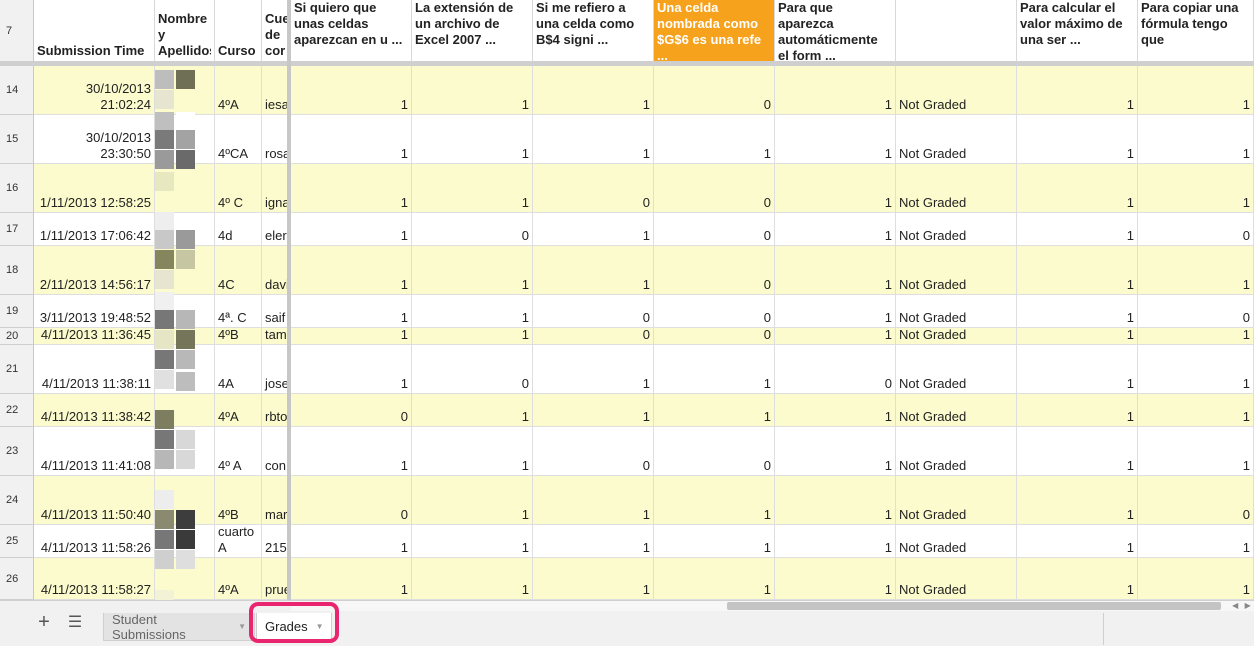  I want to click on tab-student-submissions: Student Submissions ▼, so click(179, 627).